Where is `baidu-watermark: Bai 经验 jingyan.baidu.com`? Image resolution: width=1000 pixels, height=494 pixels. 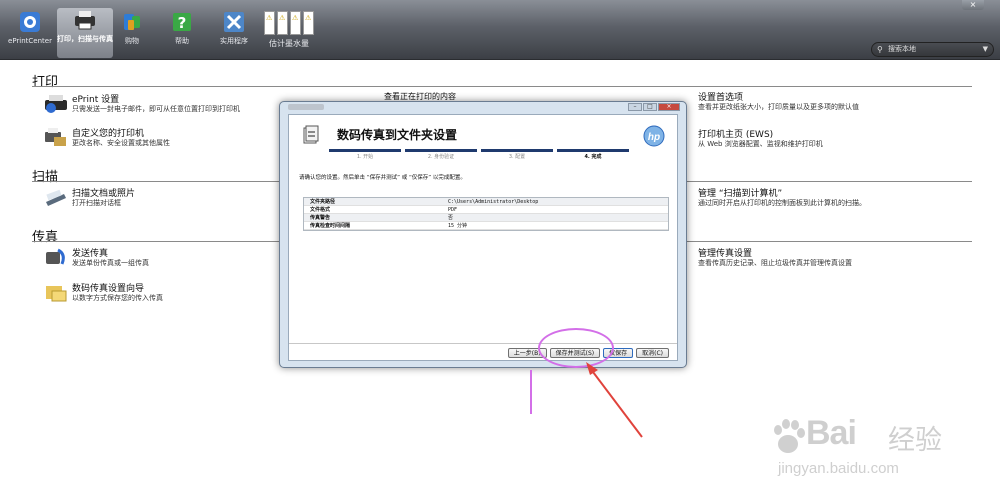 baidu-watermark: Bai 经验 jingyan.baidu.com is located at coordinates (865, 447).